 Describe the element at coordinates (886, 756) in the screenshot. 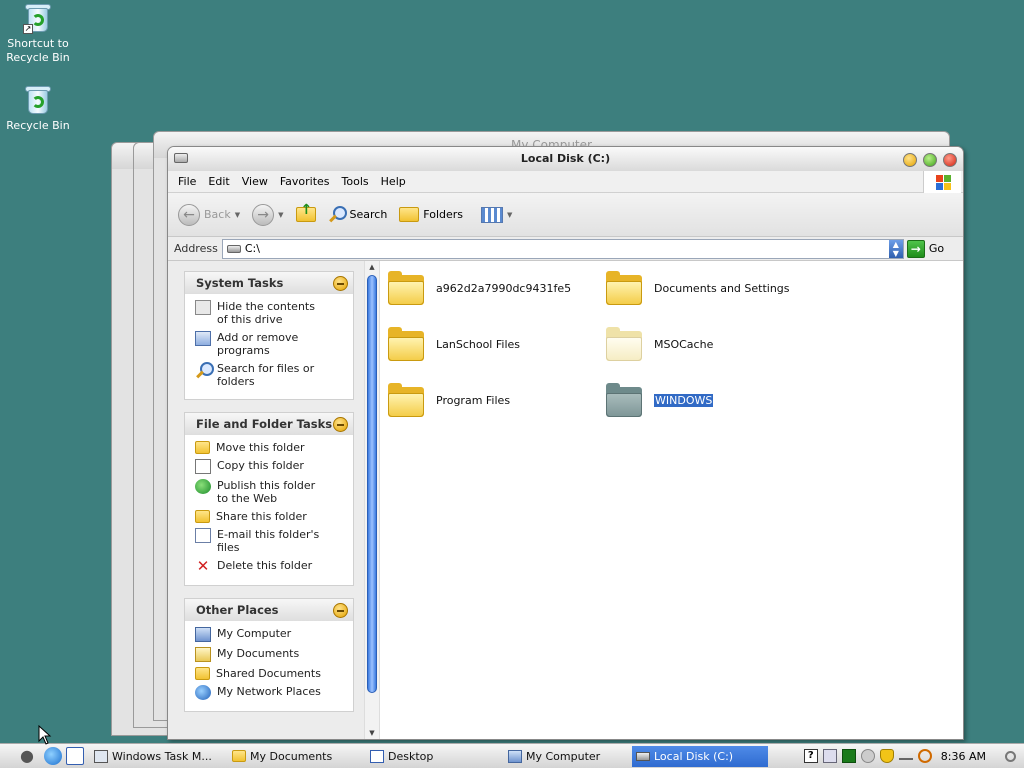

I see `security-shield-icon` at that location.